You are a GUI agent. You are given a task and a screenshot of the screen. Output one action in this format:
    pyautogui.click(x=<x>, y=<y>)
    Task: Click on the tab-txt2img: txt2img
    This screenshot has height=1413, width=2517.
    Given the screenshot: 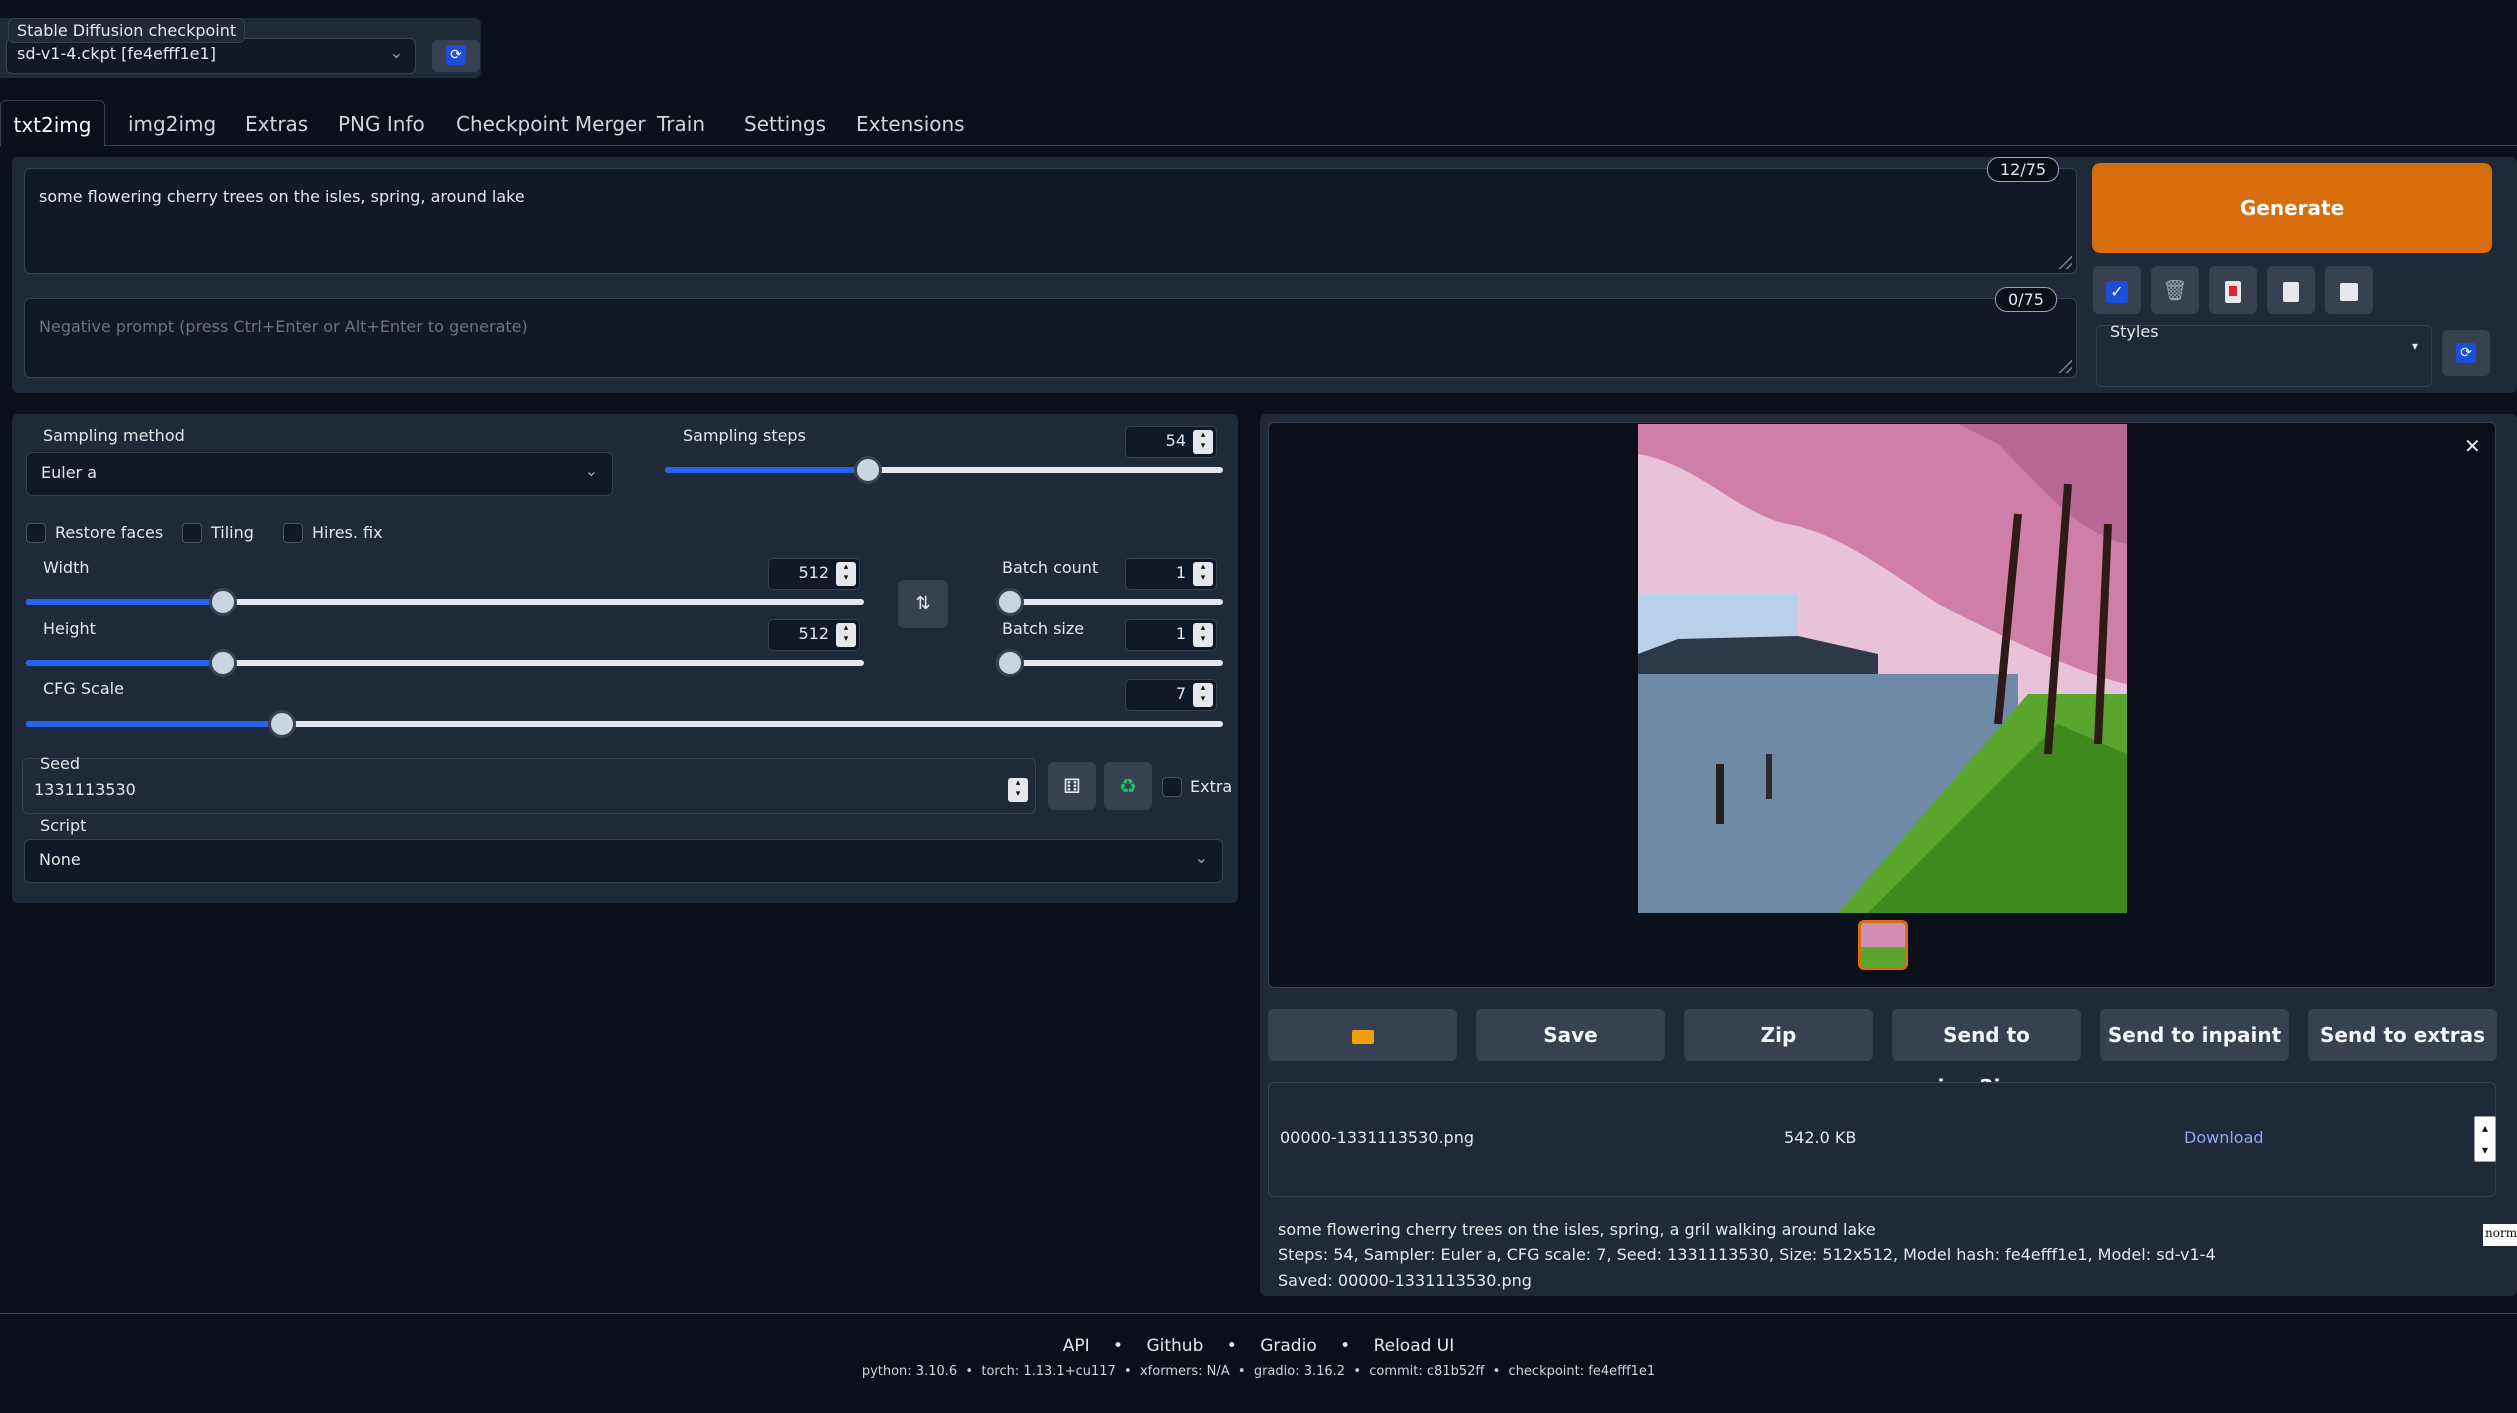 What is the action you would take?
    pyautogui.click(x=52, y=123)
    